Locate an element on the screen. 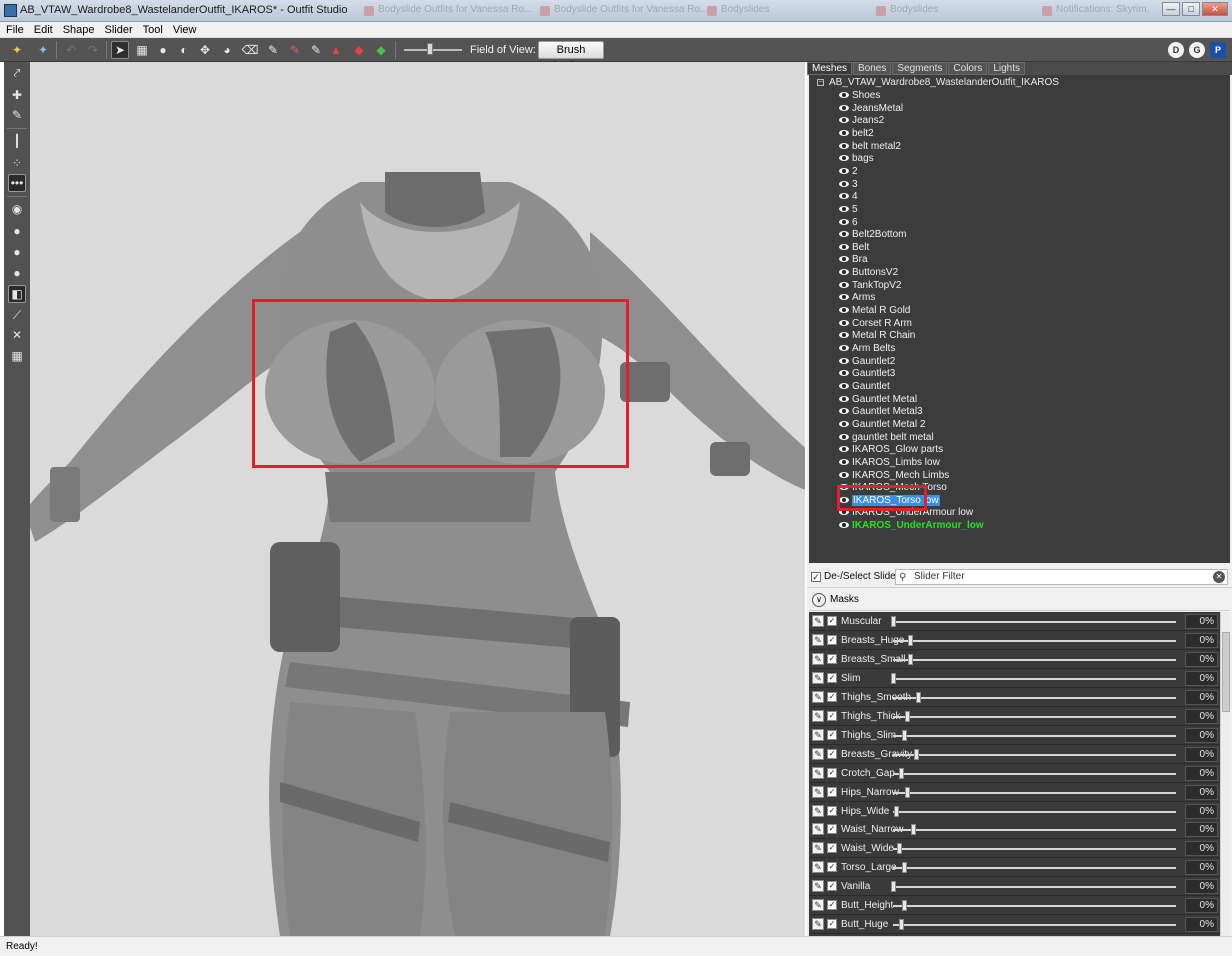 The image size is (1232, 956). menu-shape: Shape is located at coordinates (79, 30).